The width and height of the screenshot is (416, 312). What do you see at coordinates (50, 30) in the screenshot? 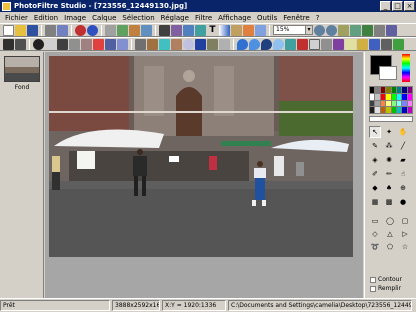
I see `print-icon` at bounding box center [50, 30].